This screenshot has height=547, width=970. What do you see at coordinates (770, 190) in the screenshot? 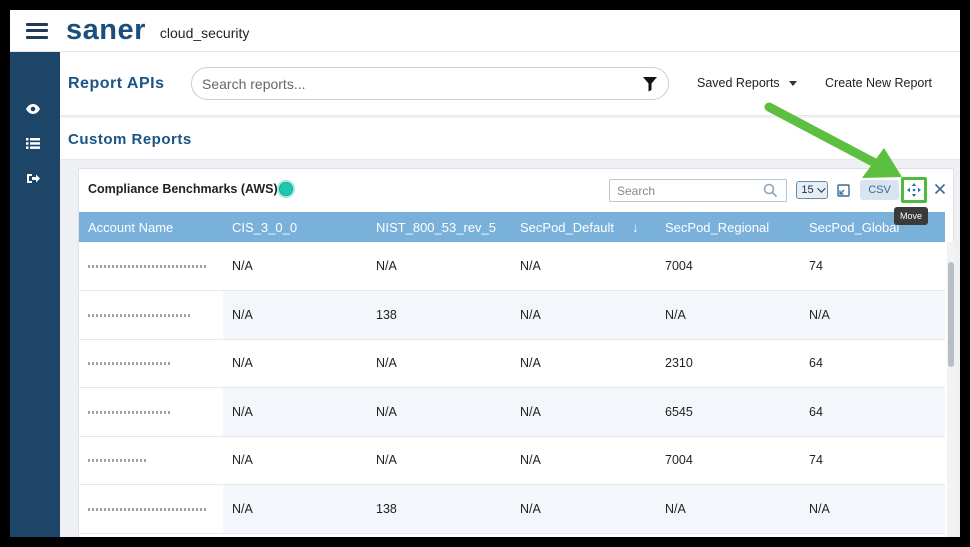
I see `search-icon` at bounding box center [770, 190].